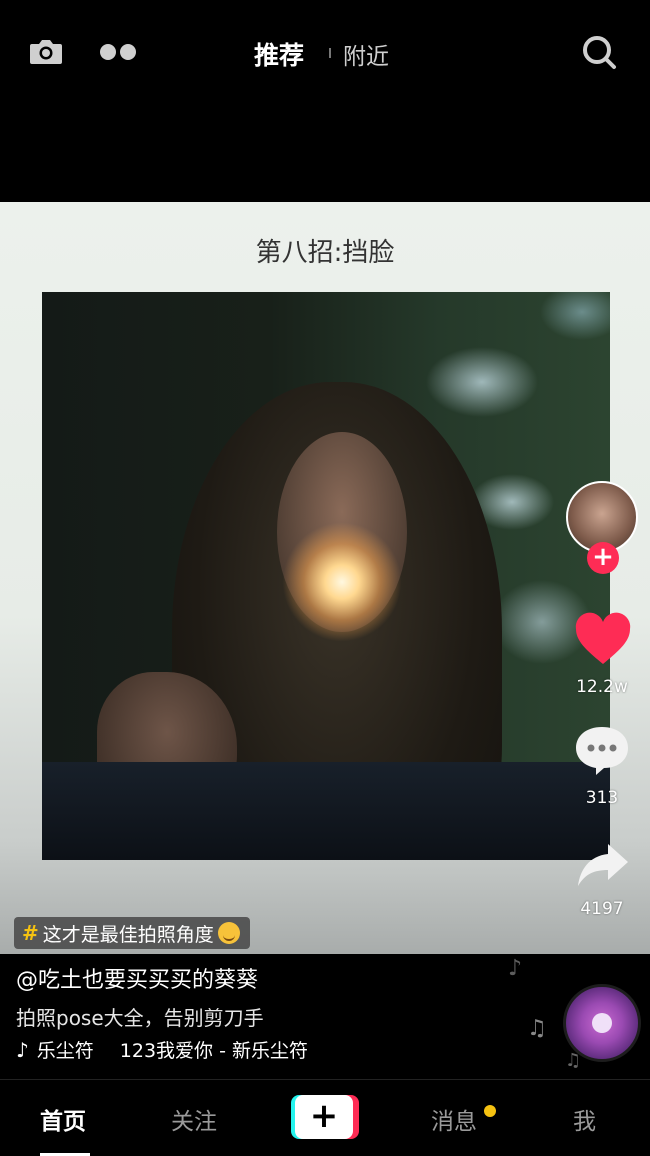 This screenshot has width=650, height=1156. Describe the element at coordinates (325, 253) in the screenshot. I see `card-title: 第八招:挡脸` at that location.